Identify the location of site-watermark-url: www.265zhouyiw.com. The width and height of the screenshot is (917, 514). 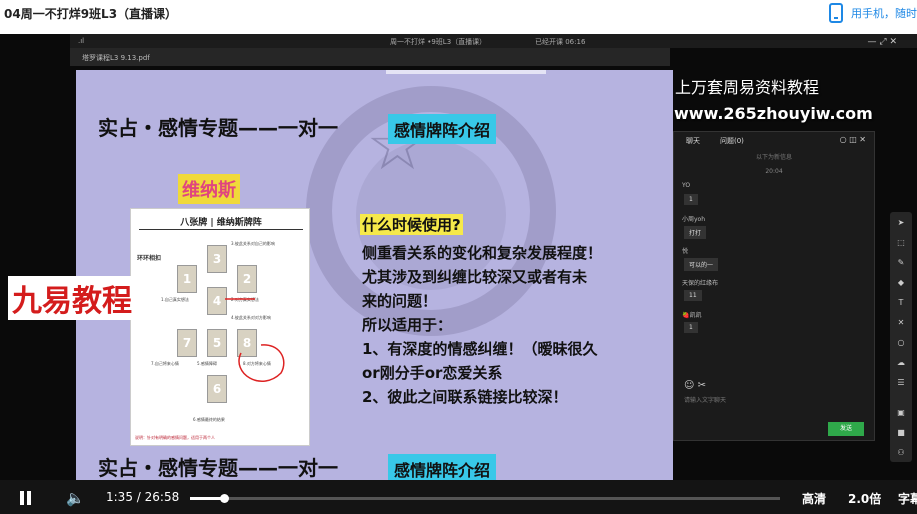
(773, 113).